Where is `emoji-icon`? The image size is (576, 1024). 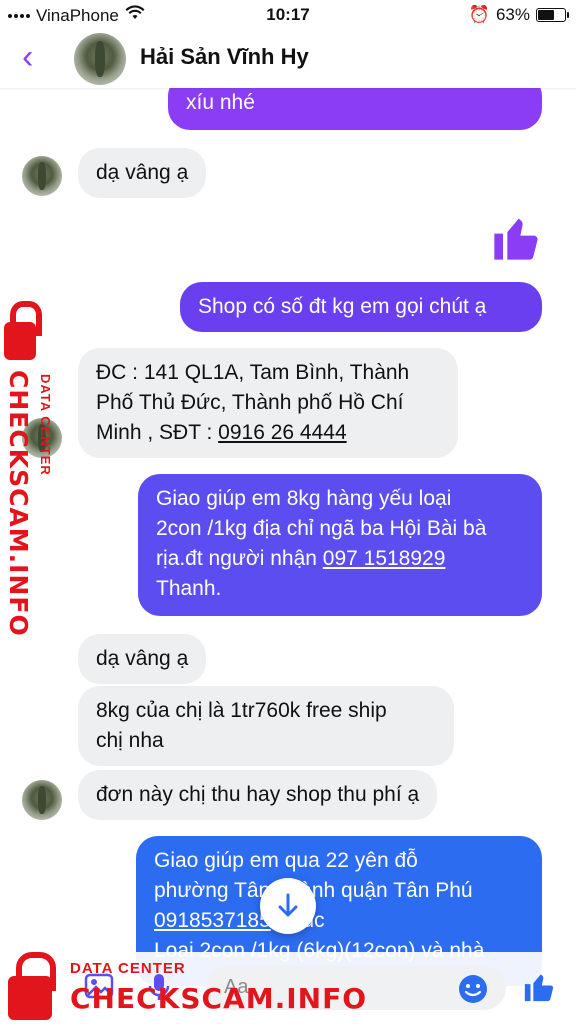 emoji-icon is located at coordinates (473, 992).